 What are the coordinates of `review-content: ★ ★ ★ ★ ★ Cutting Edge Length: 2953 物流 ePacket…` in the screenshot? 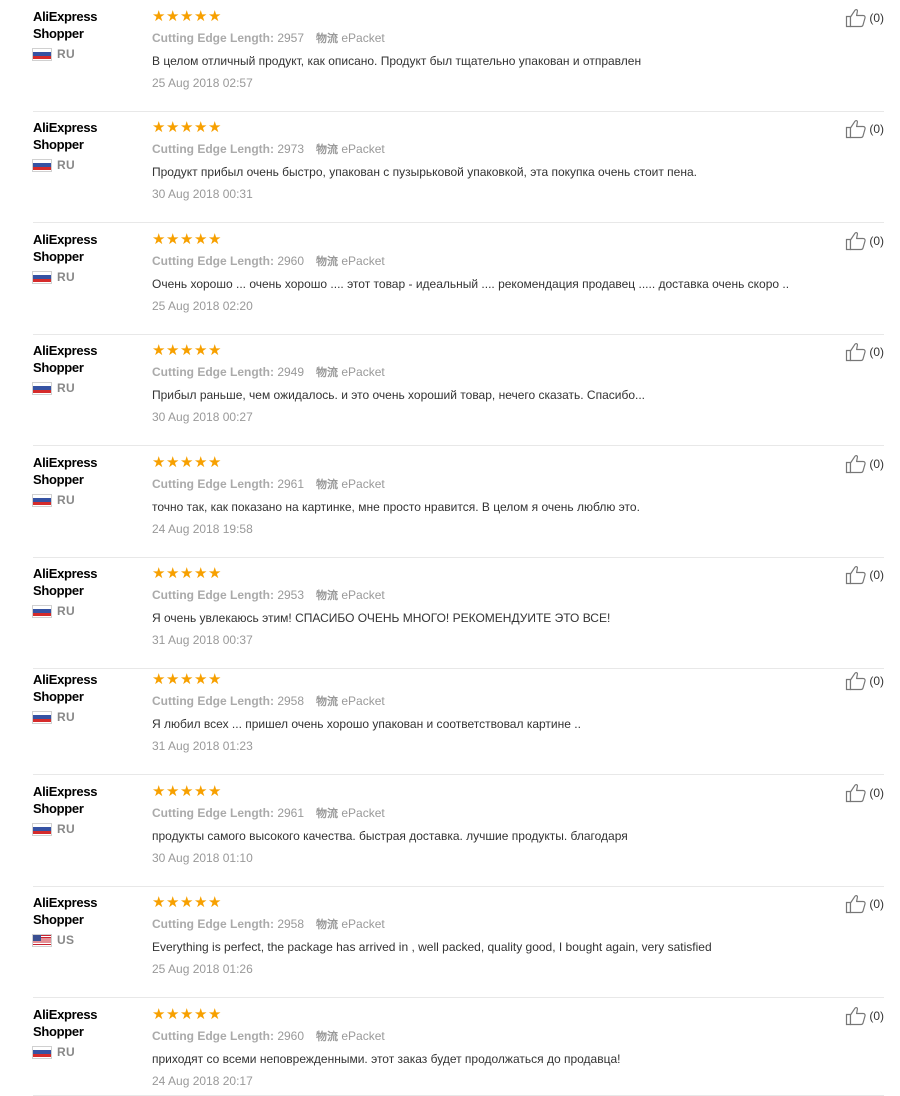 It's located at (492, 607).